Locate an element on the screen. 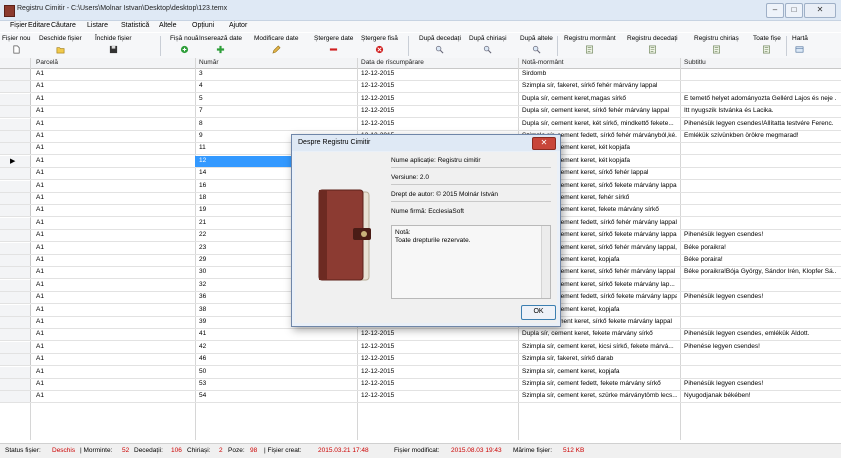  toolbar-button-13: Registru chiriaș is located at coordinates (716, 46).